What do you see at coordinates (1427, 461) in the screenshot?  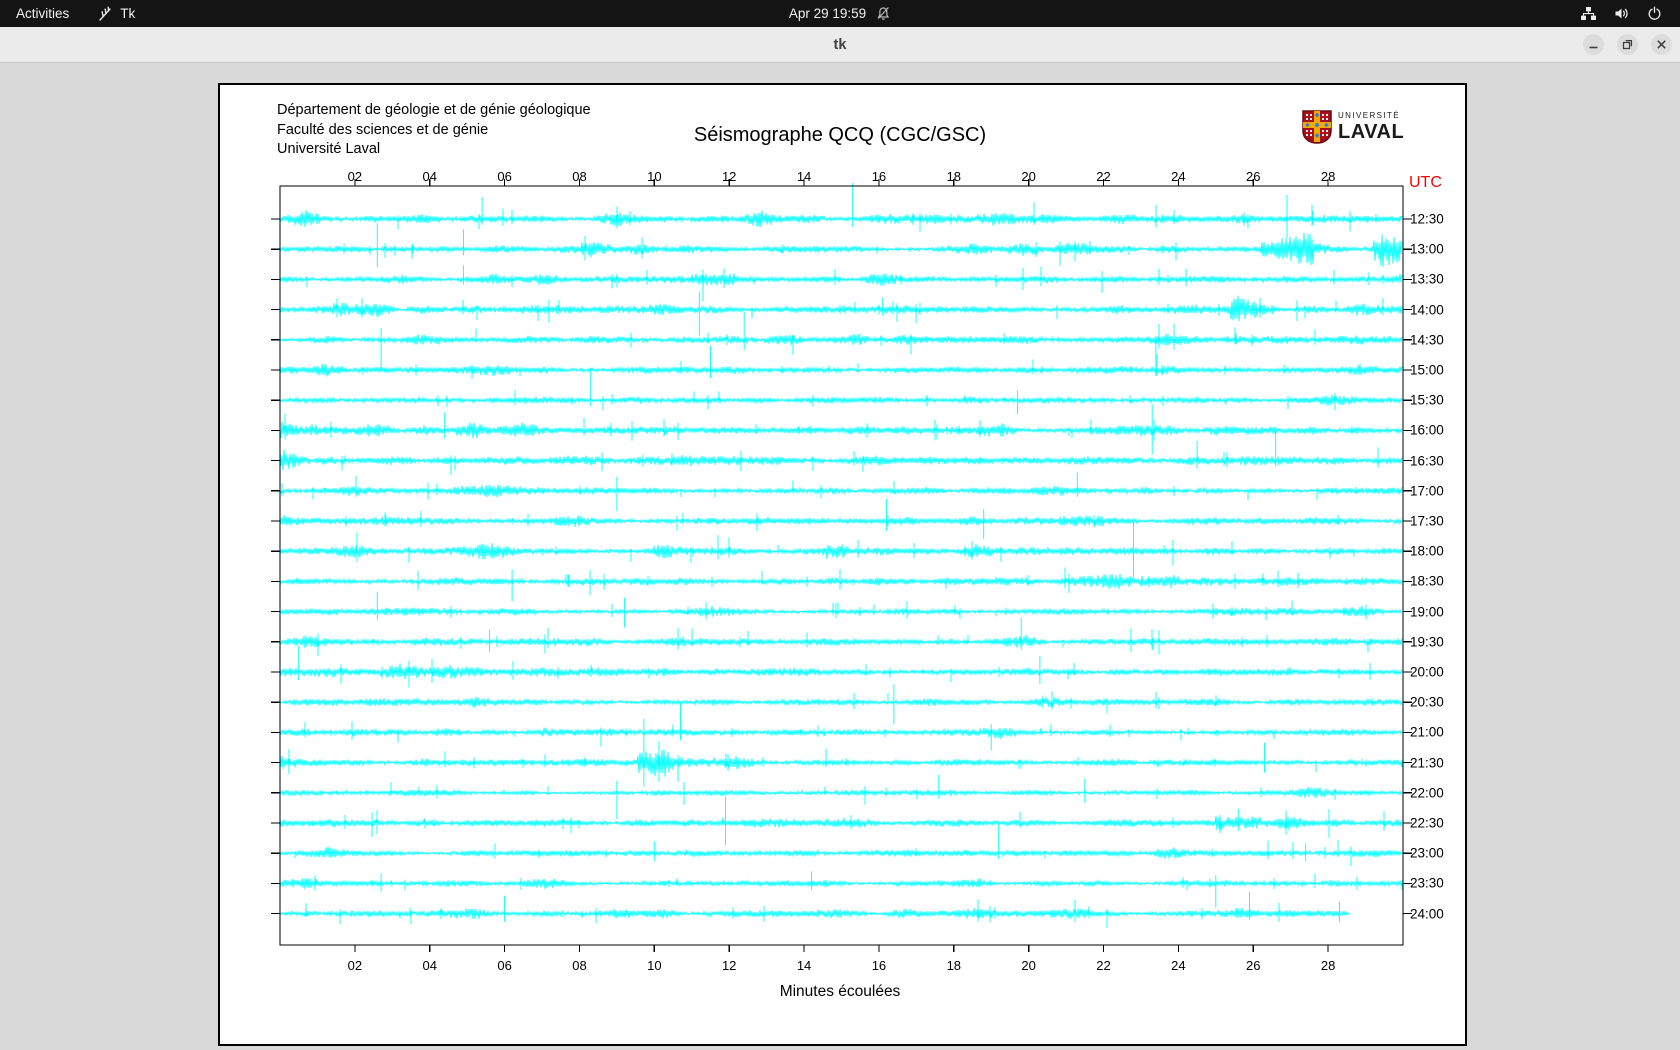 I see `time-label-16:30: 16:30` at bounding box center [1427, 461].